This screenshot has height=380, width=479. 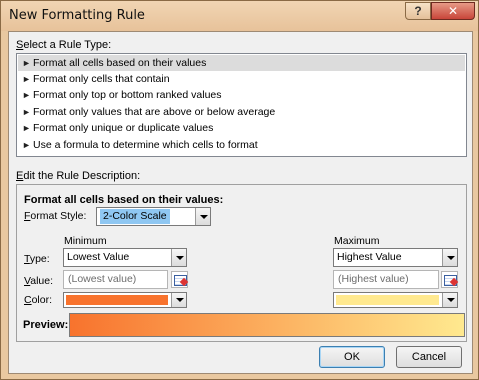 I want to click on minimum-range-picker-icon, so click(x=179, y=279).